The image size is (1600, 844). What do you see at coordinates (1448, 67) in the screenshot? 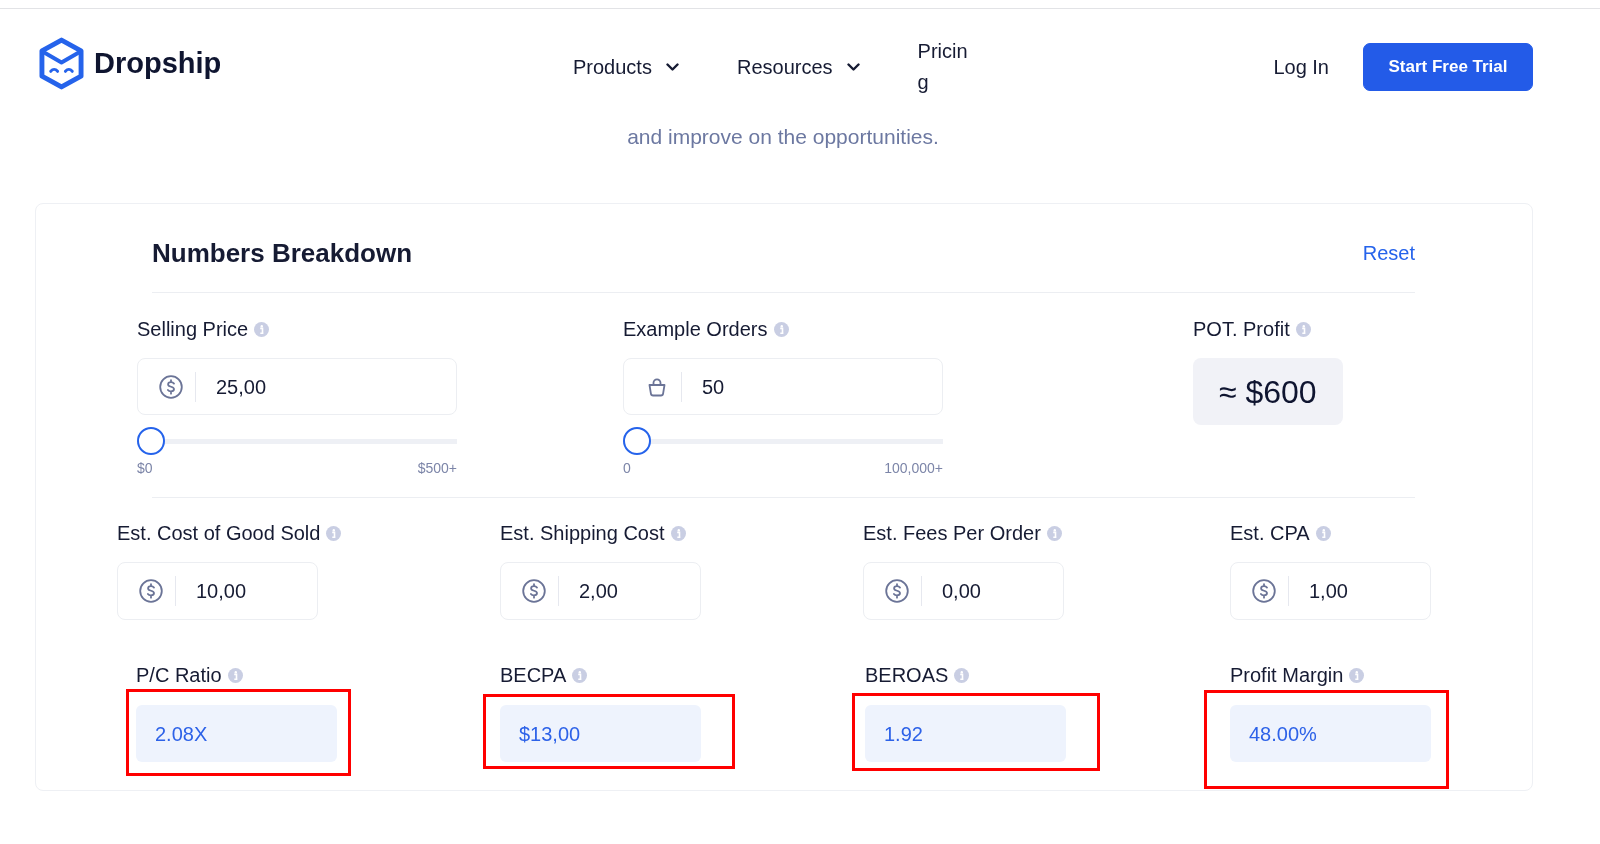
I see `start-trial-button: Start Free Trial` at bounding box center [1448, 67].